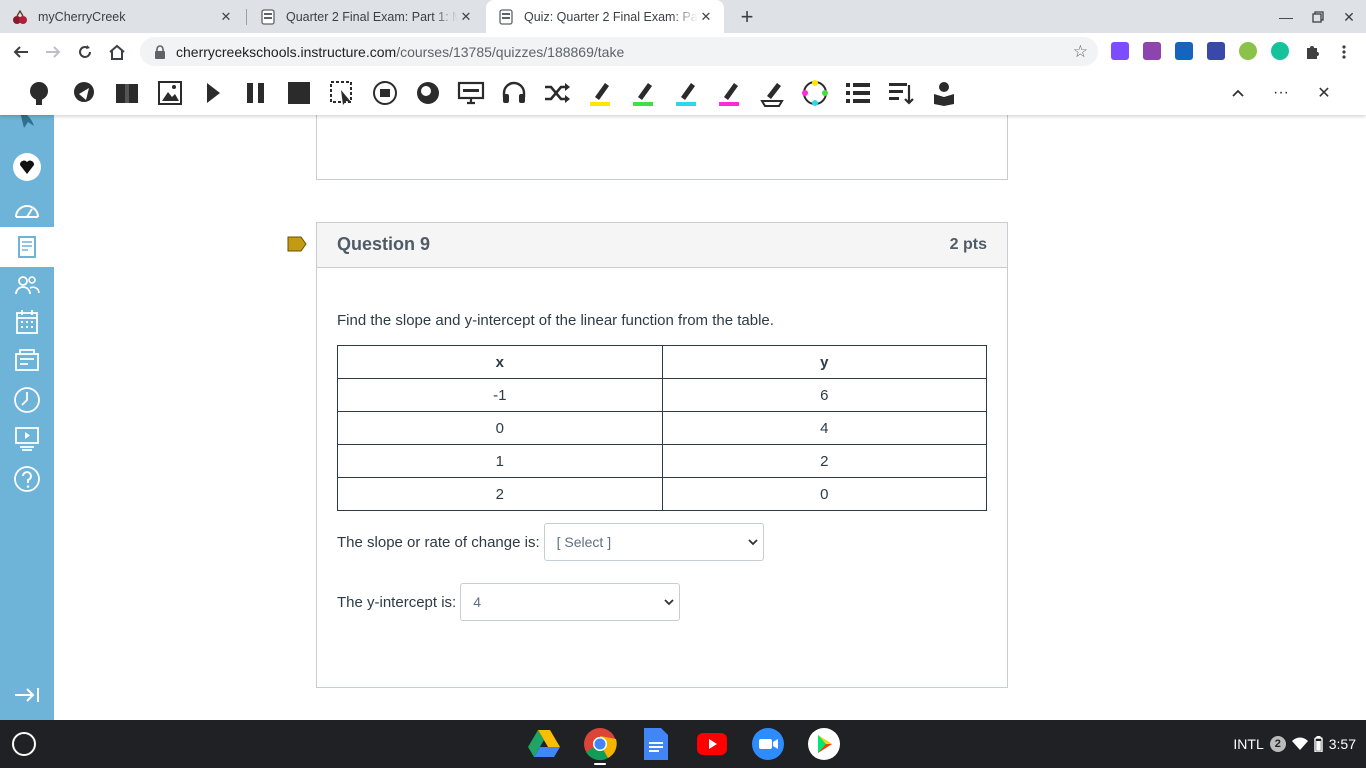 The width and height of the screenshot is (1366, 768). Describe the element at coordinates (662, 147) in the screenshot. I see `previous-question-card` at that location.